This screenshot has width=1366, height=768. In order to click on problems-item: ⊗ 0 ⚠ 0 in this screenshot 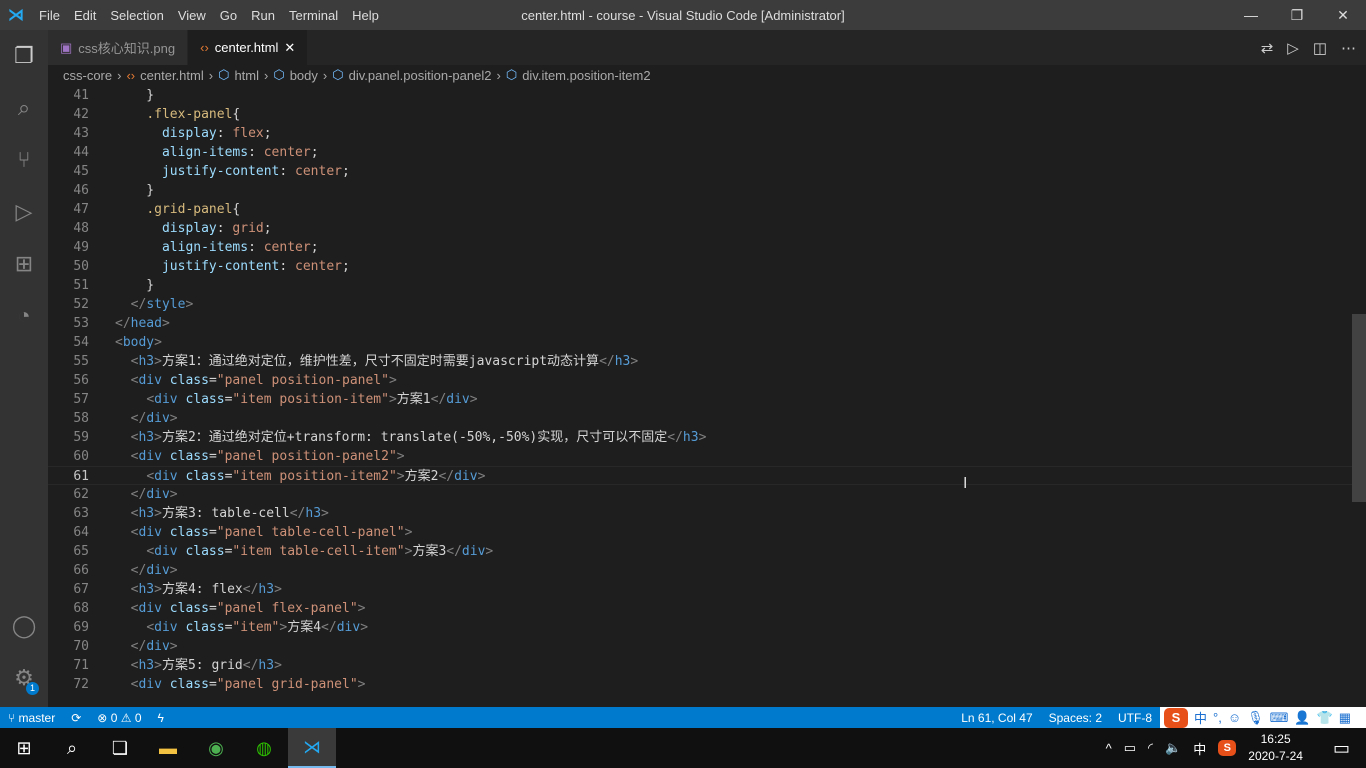, I will do `click(119, 718)`.